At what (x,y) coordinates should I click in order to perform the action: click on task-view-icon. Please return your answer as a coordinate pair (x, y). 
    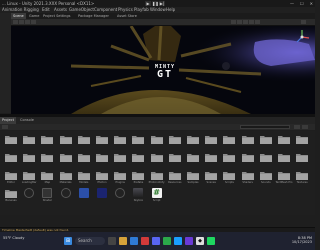
    Looking at the image, I should click on (112, 241).